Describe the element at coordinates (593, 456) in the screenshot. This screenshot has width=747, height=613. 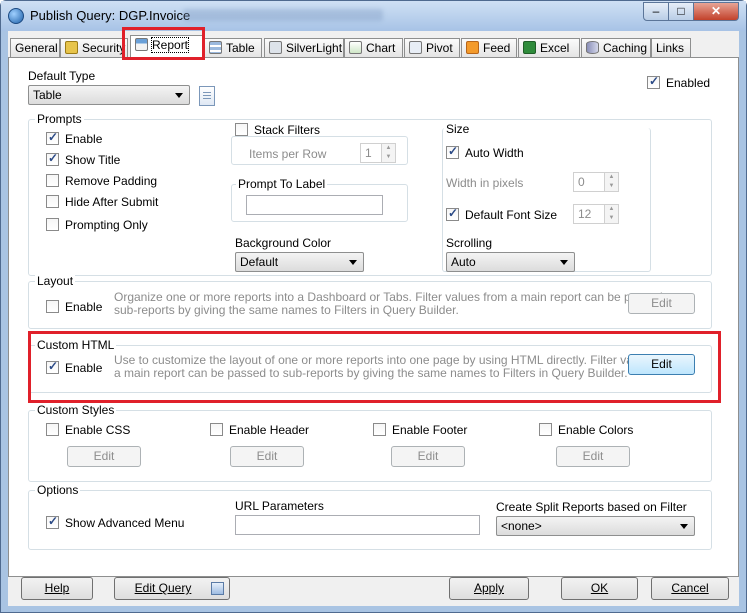
I see `colors-edit-button: Edit` at that location.